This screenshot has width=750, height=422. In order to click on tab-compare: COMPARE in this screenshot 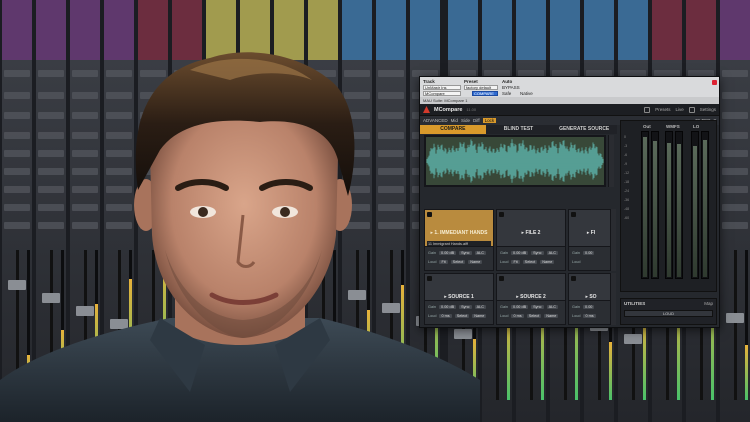, I will do `click(453, 129)`.